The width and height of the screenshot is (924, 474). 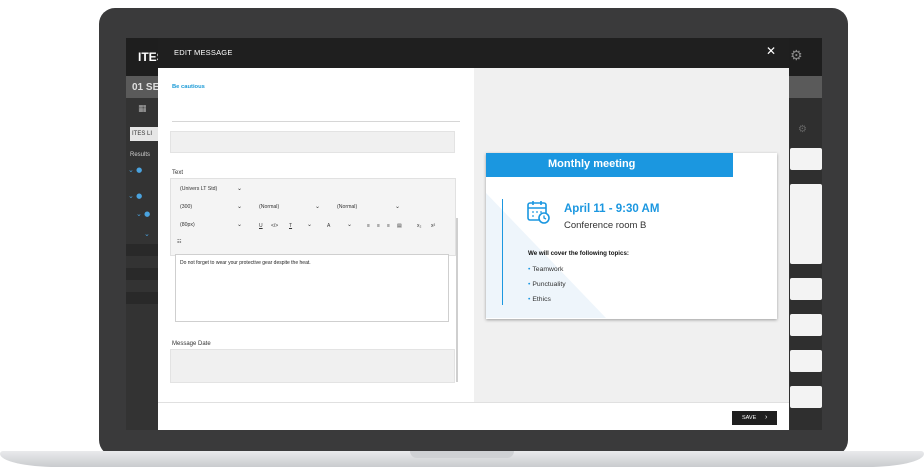 I want to click on align-justify-icon: ▤, so click(x=399, y=226).